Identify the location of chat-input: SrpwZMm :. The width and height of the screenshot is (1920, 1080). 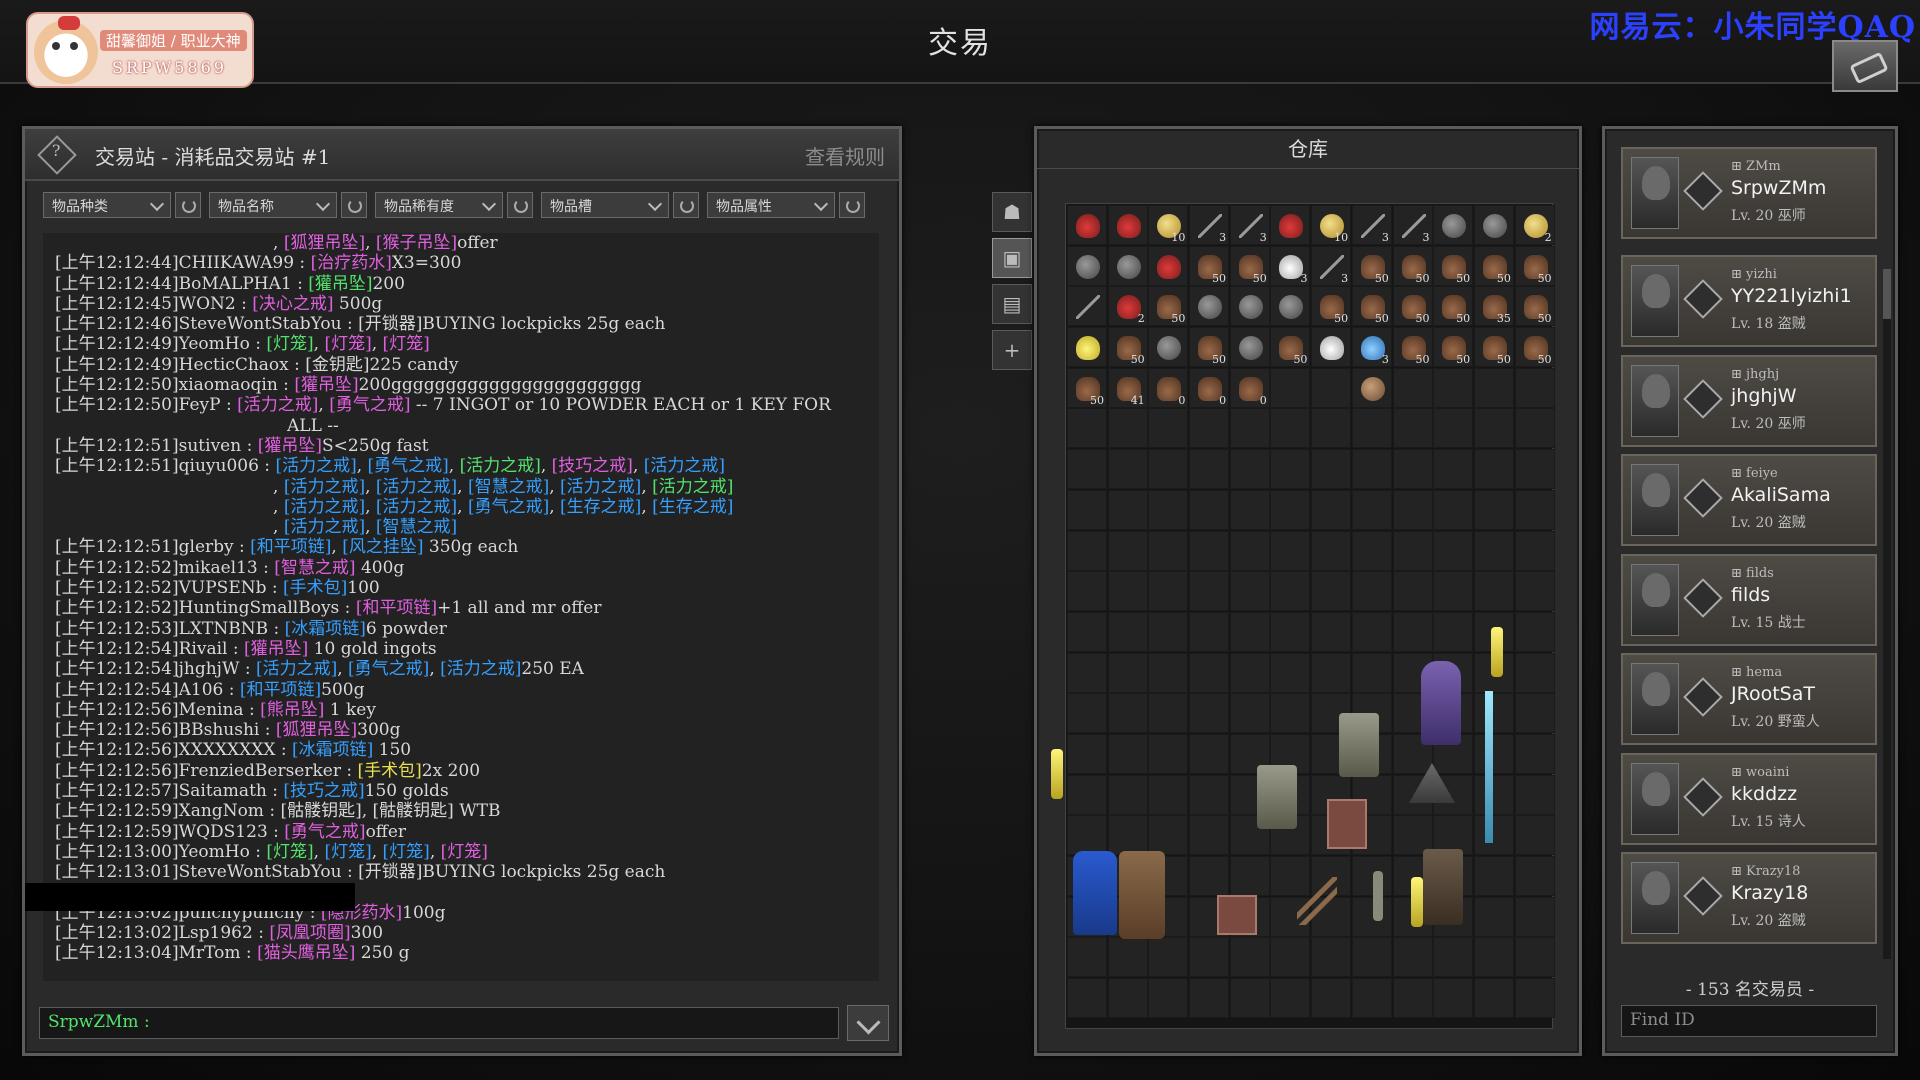
(439, 1023).